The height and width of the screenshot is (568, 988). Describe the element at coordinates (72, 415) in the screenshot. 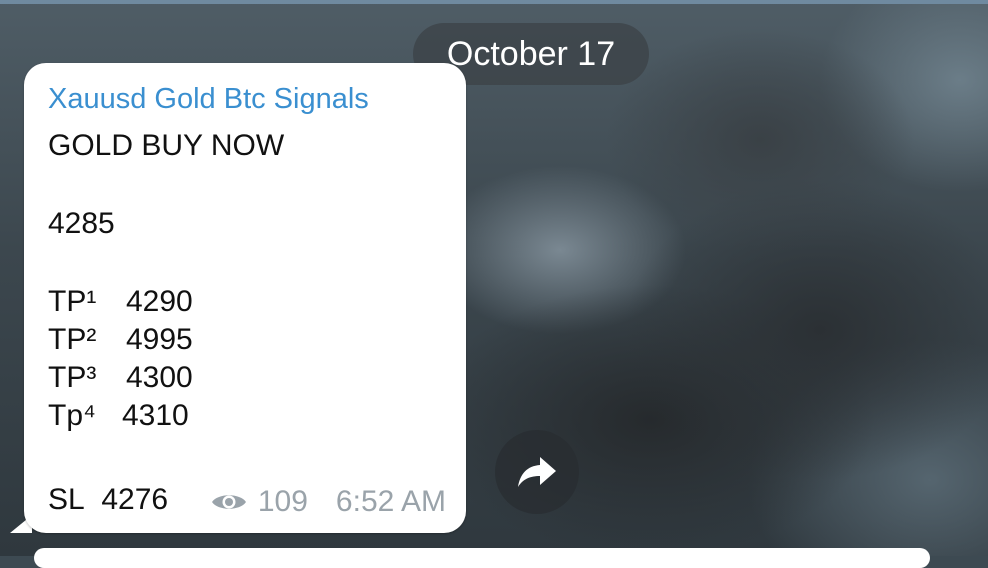

I see `target-label: Tp⁴` at that location.